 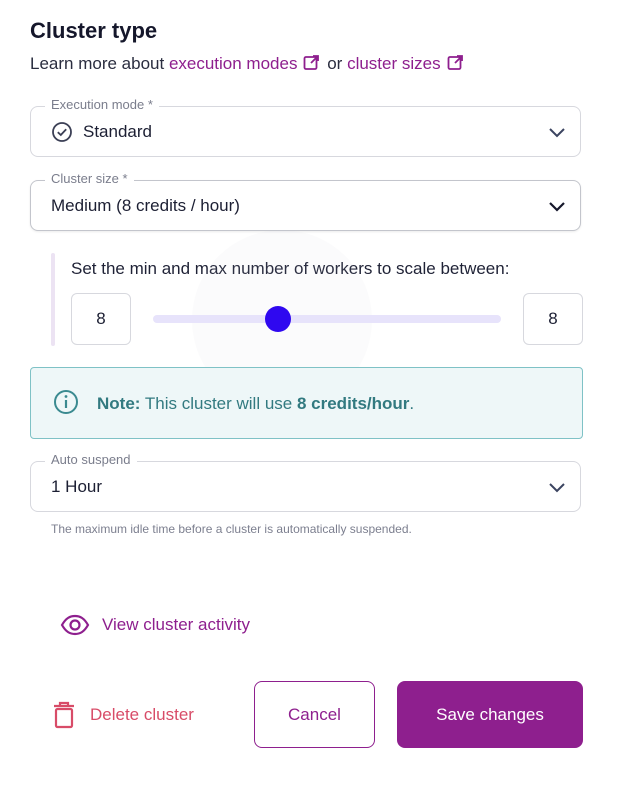 What do you see at coordinates (89, 178) in the screenshot?
I see `cluster-size-label: Cluster size *` at bounding box center [89, 178].